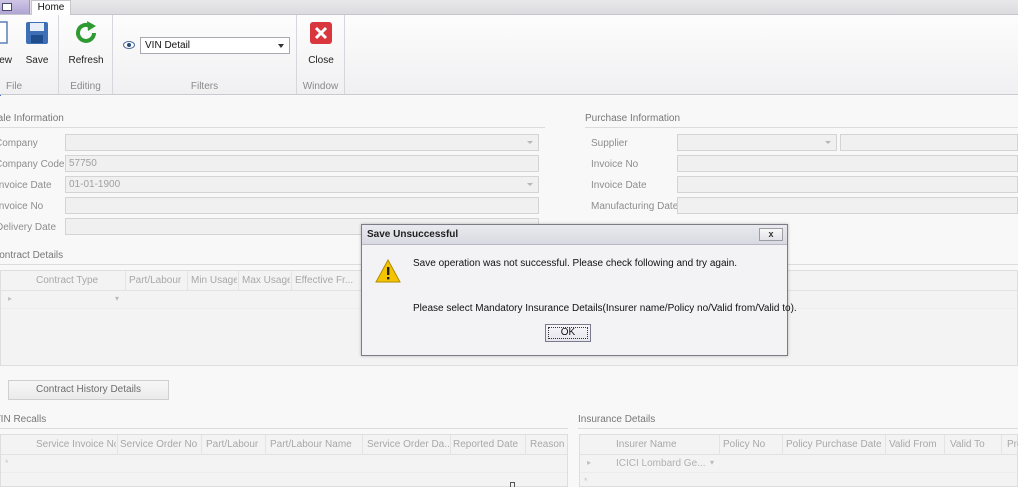 This screenshot has width=1018, height=487. Describe the element at coordinates (15, 7) in the screenshot. I see `application-menu-button` at that location.